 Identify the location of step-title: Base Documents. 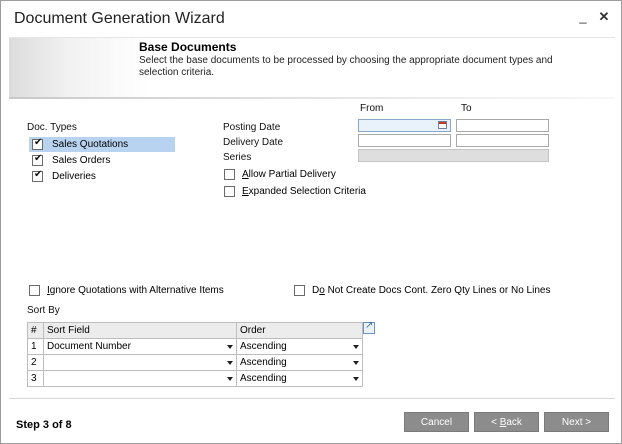
(188, 47).